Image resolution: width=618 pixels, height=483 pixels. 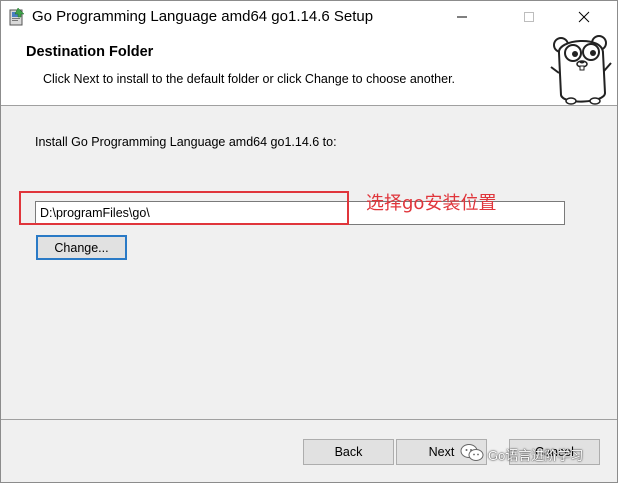 I want to click on back-button: Back, so click(x=348, y=452).